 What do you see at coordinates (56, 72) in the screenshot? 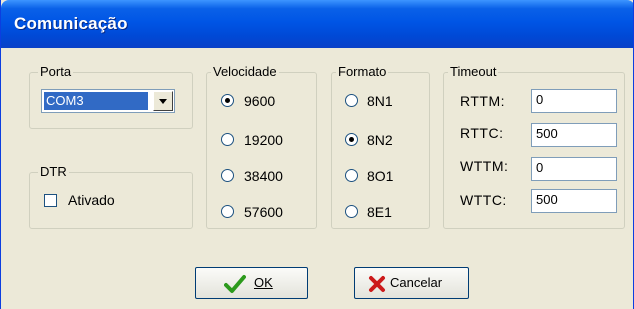
I see `porta-legend: Porta` at bounding box center [56, 72].